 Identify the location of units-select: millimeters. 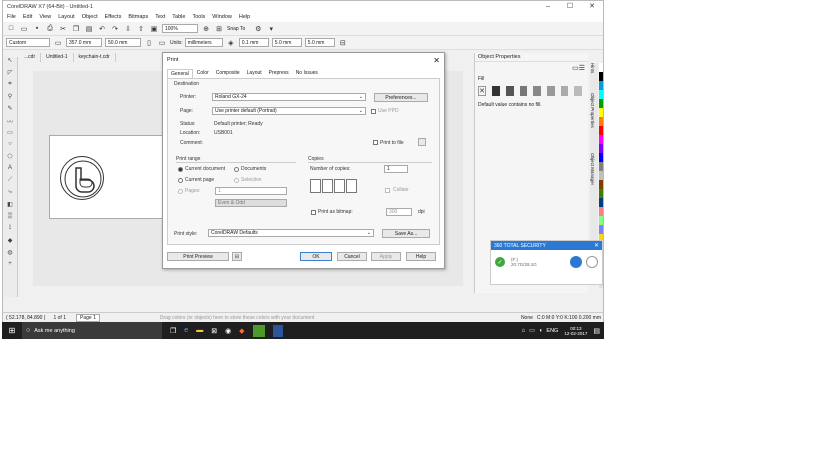
(203, 42).